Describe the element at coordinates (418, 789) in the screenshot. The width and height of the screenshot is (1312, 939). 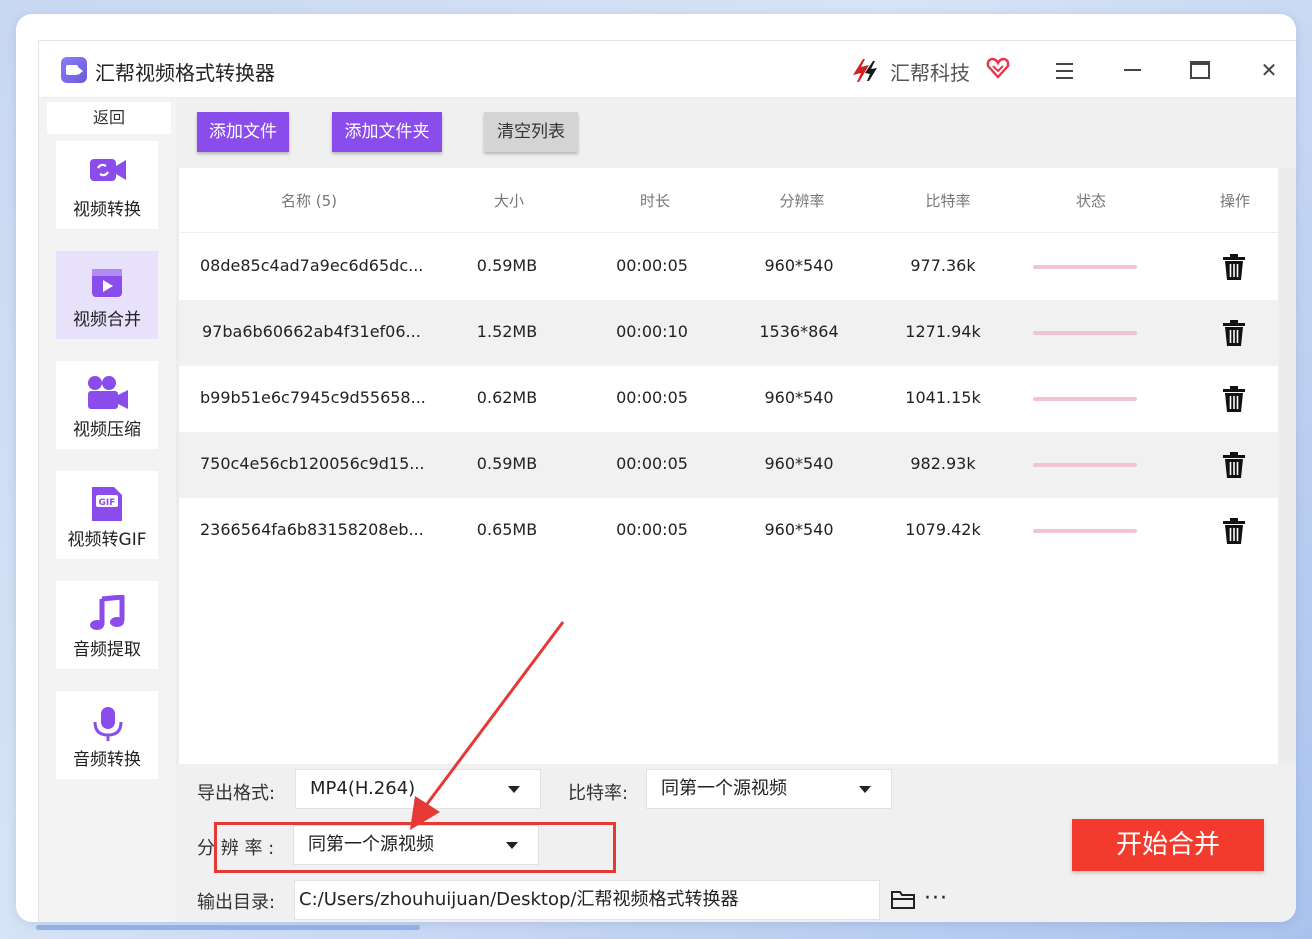
I see `format-select: MP4(H.264)` at that location.